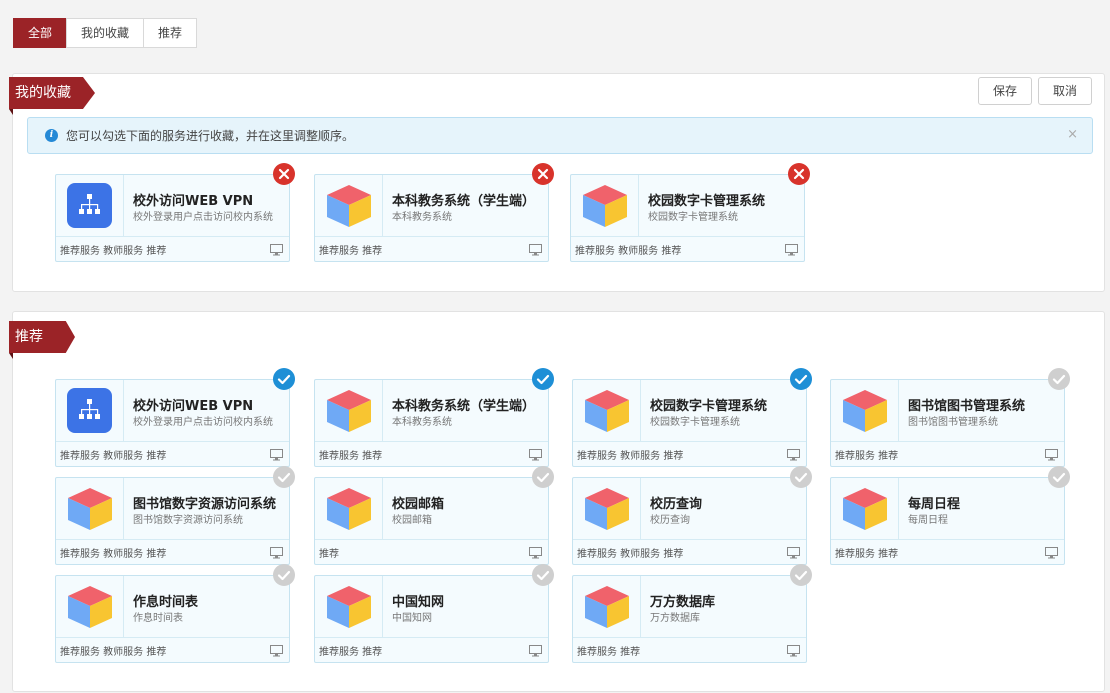 Image resolution: width=1110 pixels, height=693 pixels. I want to click on service-card: 图书馆图书管理系统 图书馆图书管理系统 推荐服务 推荐, so click(950, 417).